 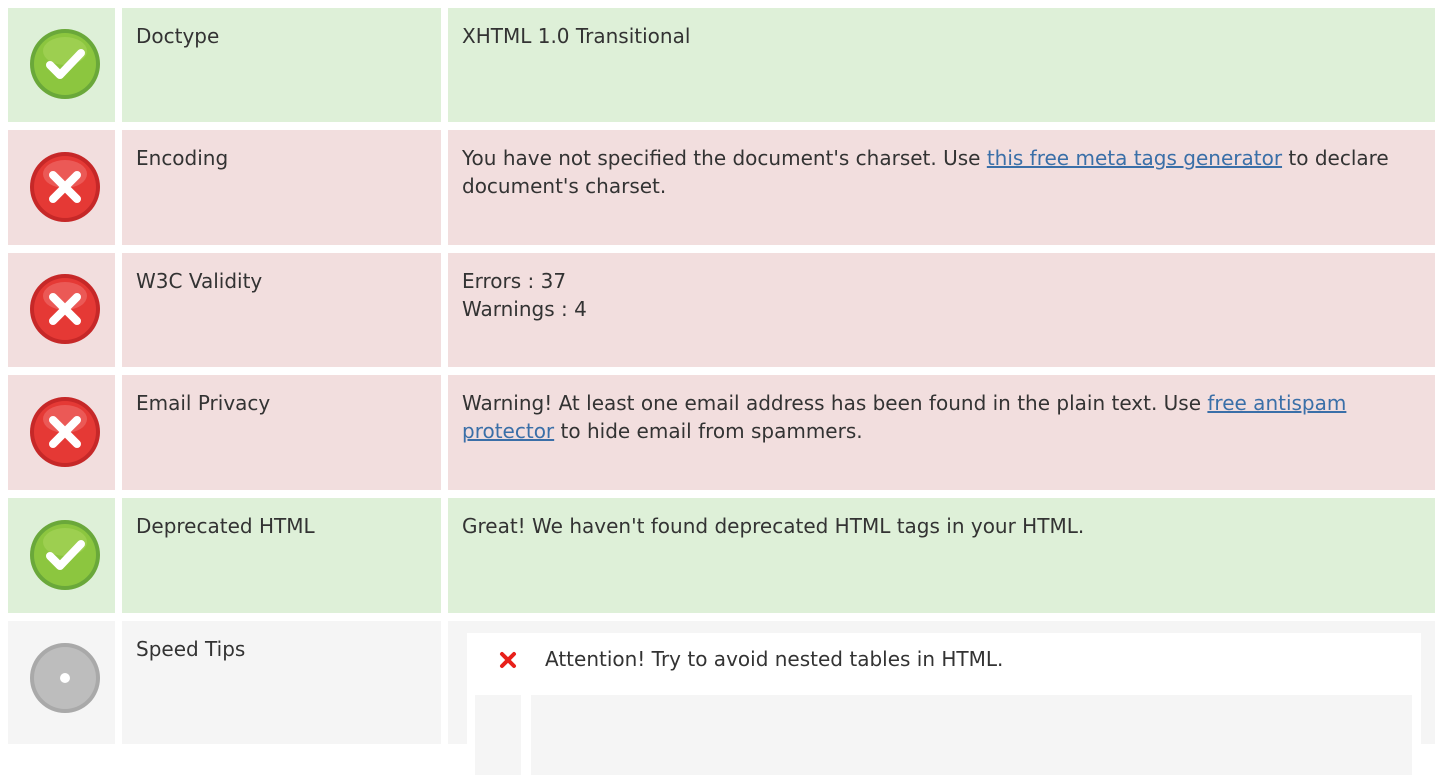 I want to click on row-label: W3C Validity, so click(x=281, y=310).